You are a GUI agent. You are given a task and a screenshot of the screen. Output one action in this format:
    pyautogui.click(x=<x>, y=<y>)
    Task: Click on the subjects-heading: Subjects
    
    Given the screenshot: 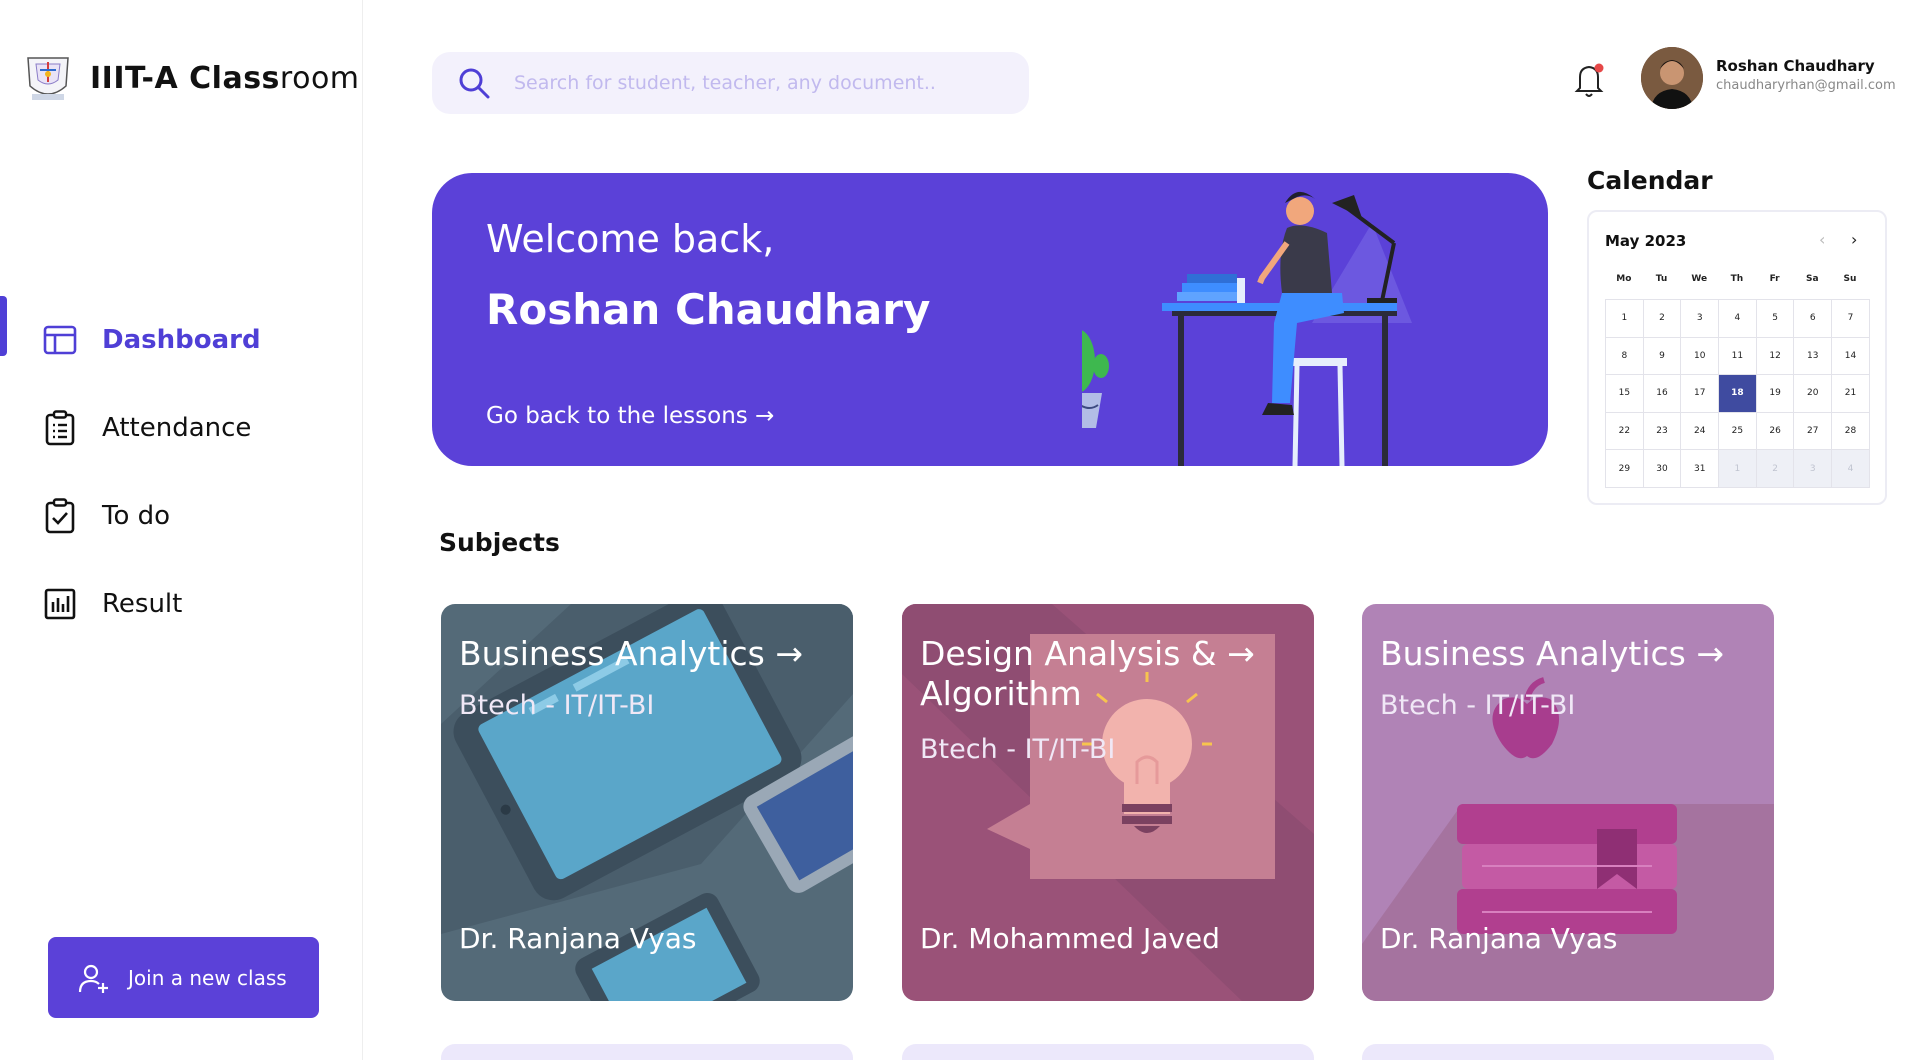 What is the action you would take?
    pyautogui.click(x=499, y=542)
    